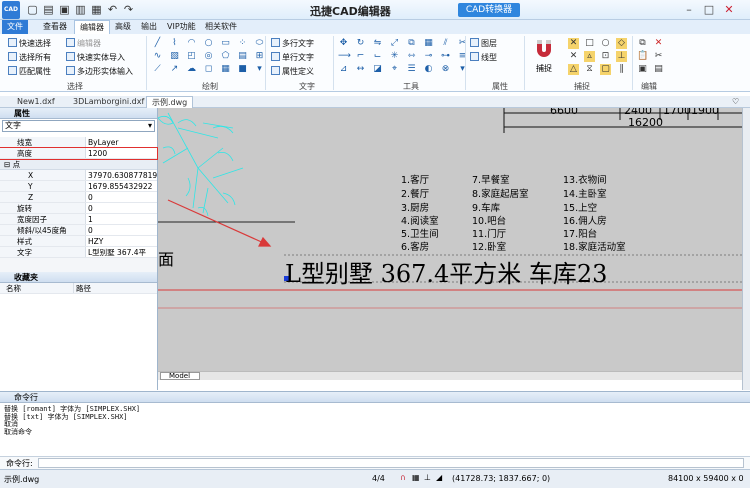 The height and width of the screenshot is (488, 750). What do you see at coordinates (445, 56) in the screenshot?
I see `join-icon: ⊶` at bounding box center [445, 56].